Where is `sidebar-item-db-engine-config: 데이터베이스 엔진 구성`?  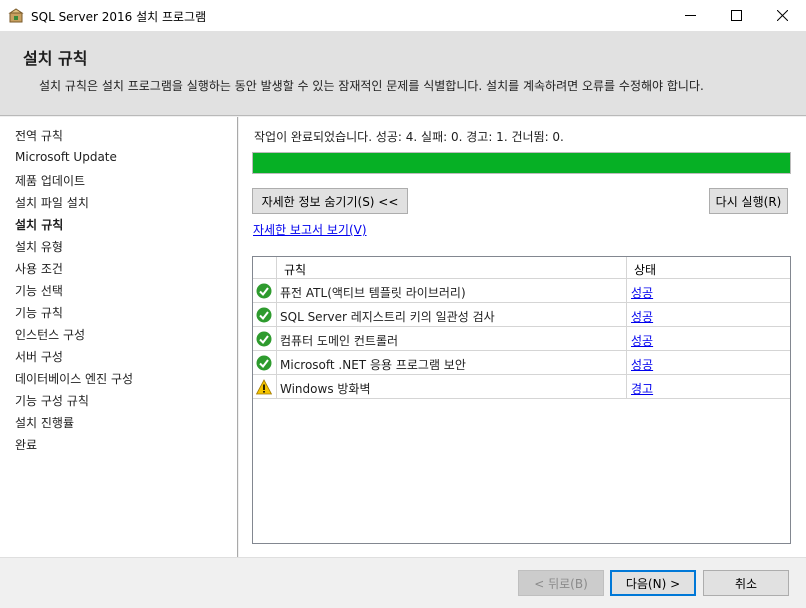
sidebar-item-db-engine-config: 데이터베이스 엔진 구성 is located at coordinates (74, 378).